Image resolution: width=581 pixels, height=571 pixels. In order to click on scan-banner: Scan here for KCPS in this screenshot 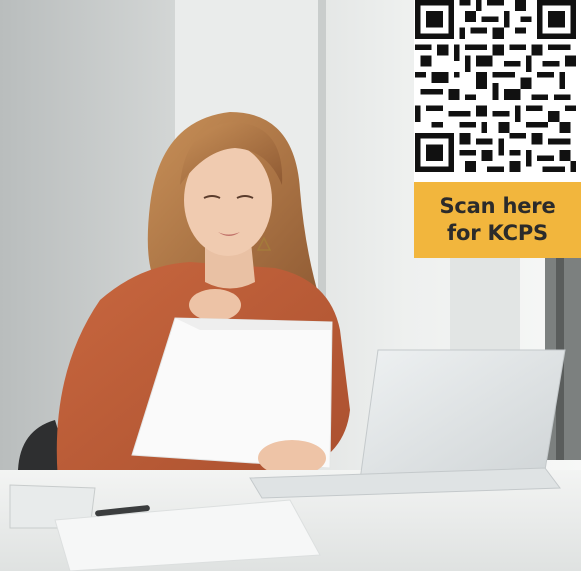, I will do `click(497, 220)`.